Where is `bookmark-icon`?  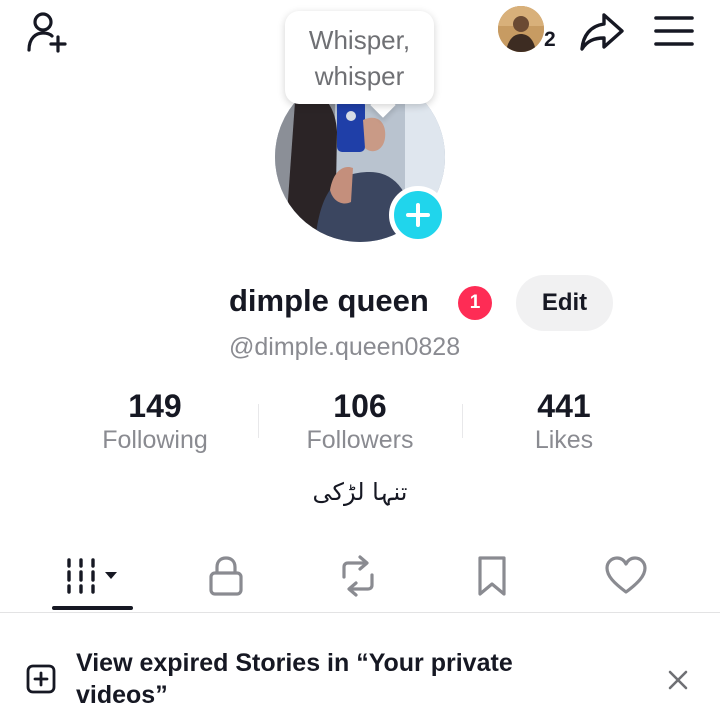
bookmark-icon is located at coordinates (492, 576).